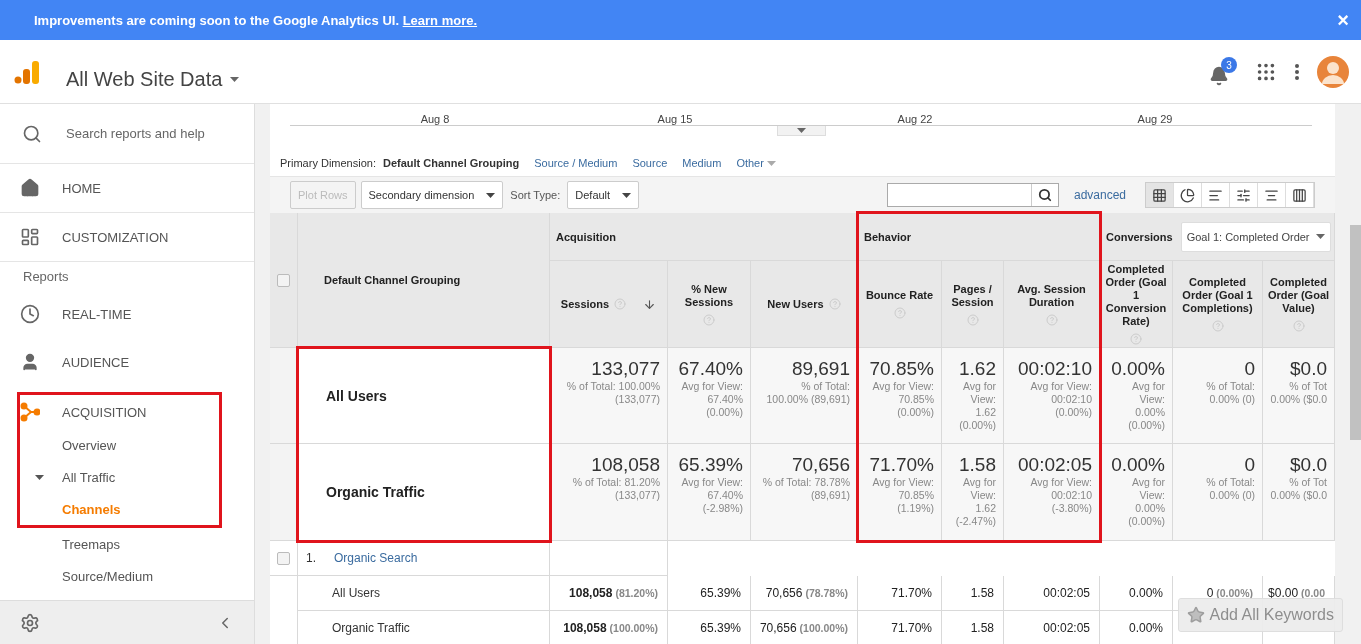 Image resolution: width=1361 pixels, height=644 pixels. Describe the element at coordinates (30, 622) in the screenshot. I see `settings-icon` at that location.